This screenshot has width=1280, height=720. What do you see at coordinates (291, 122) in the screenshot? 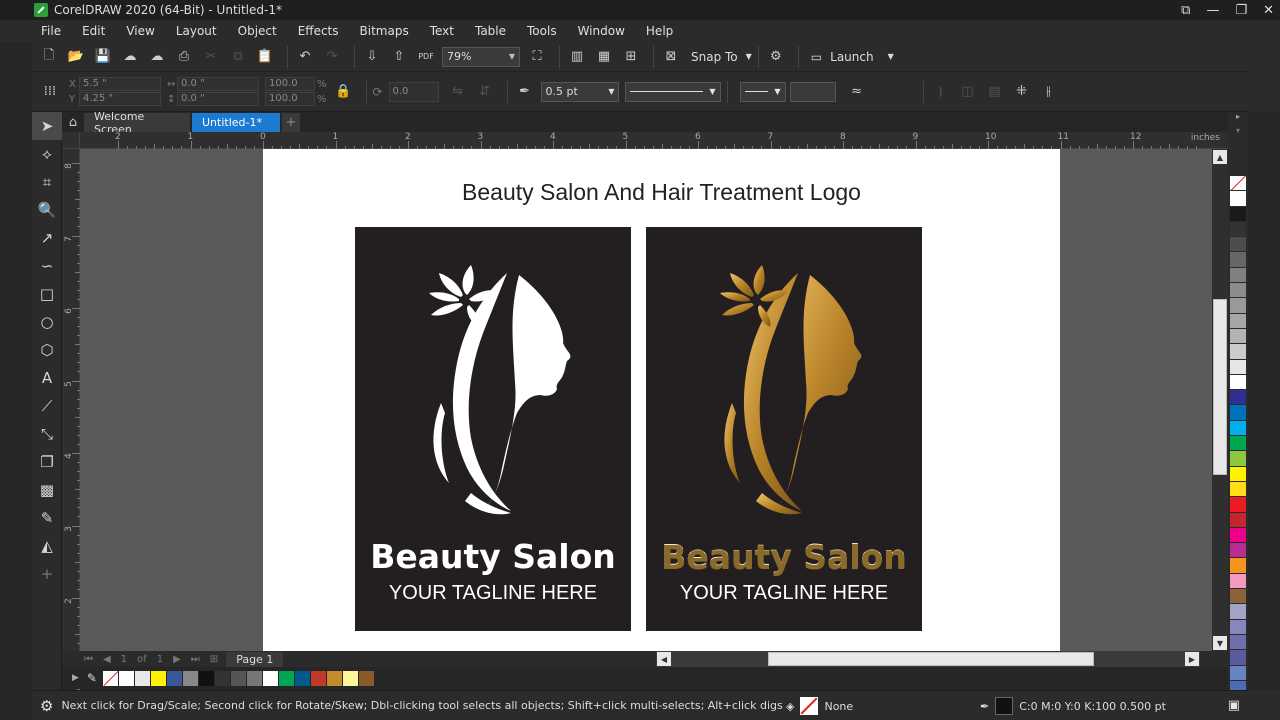
I see `new-tab-icon: +` at bounding box center [291, 122].